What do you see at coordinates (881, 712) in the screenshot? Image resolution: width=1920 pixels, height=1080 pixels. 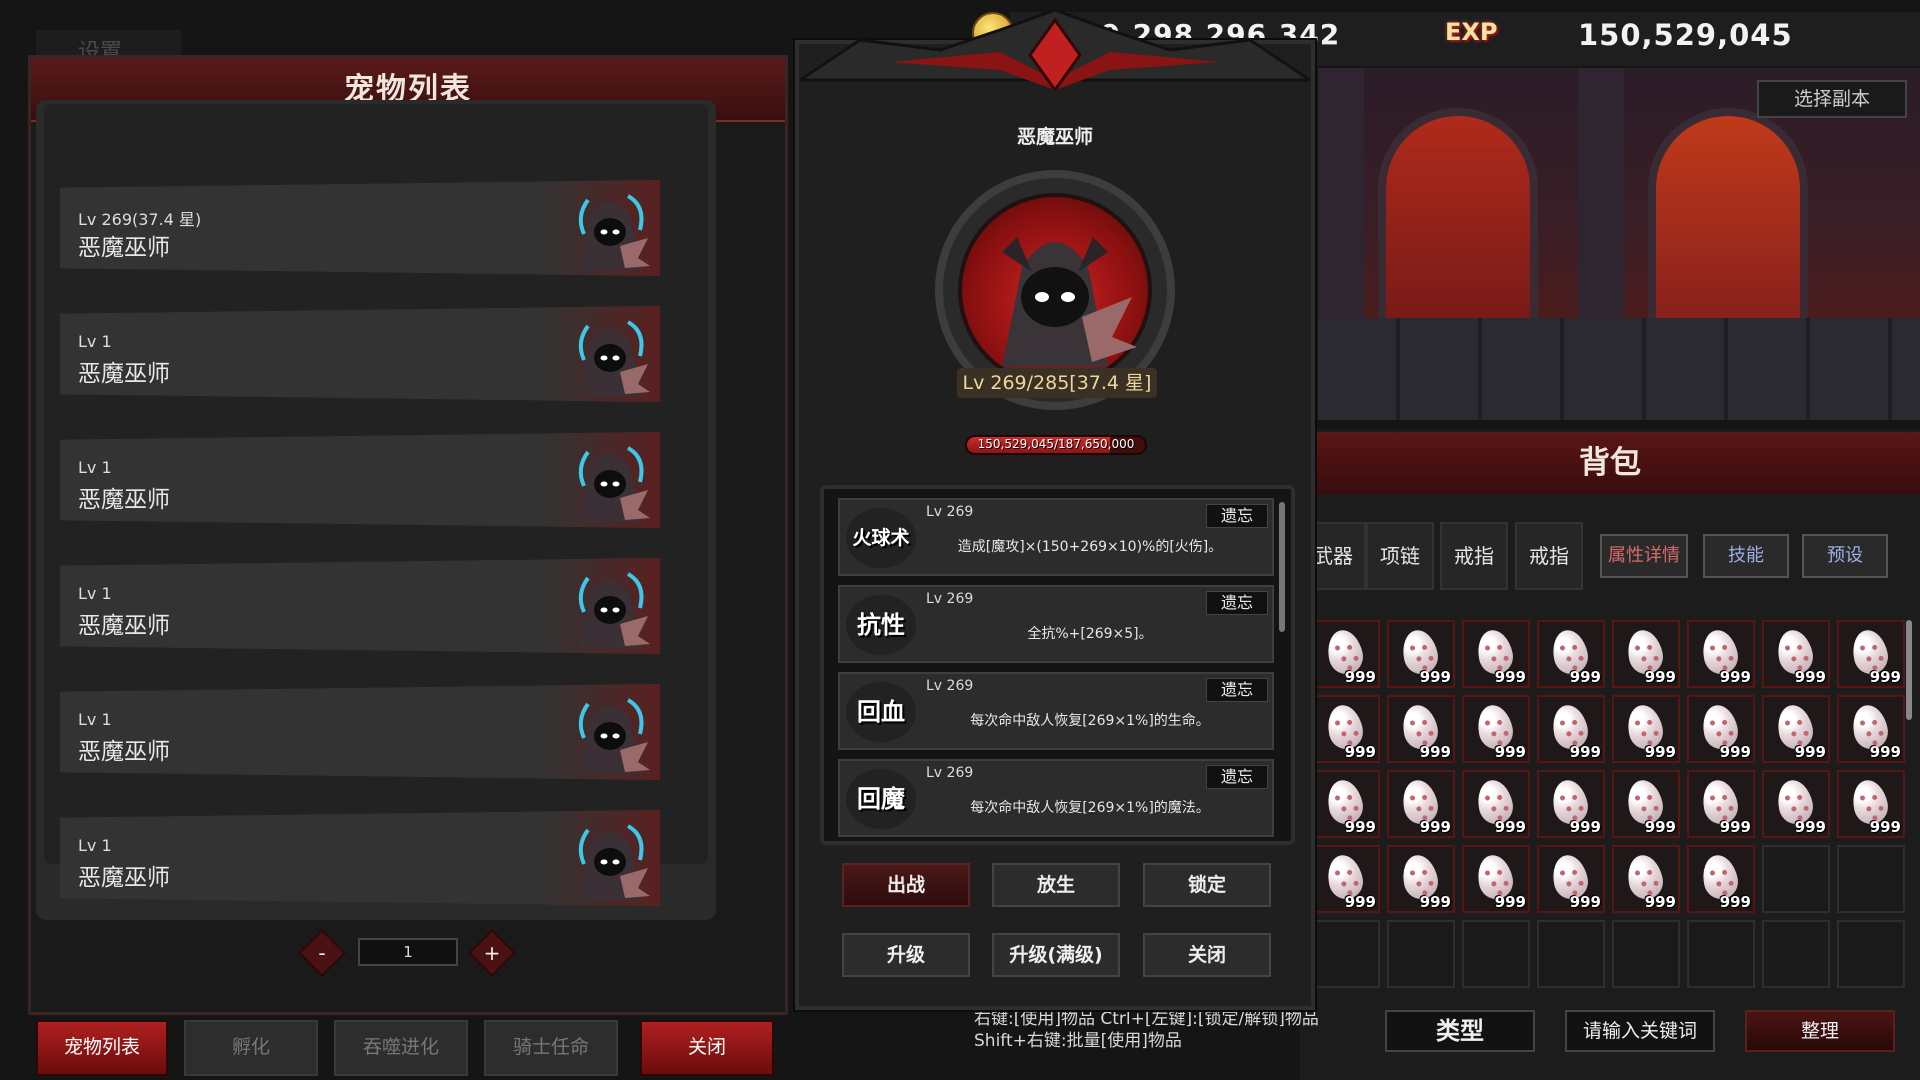 I see `heal-skill-icon: 回血` at bounding box center [881, 712].